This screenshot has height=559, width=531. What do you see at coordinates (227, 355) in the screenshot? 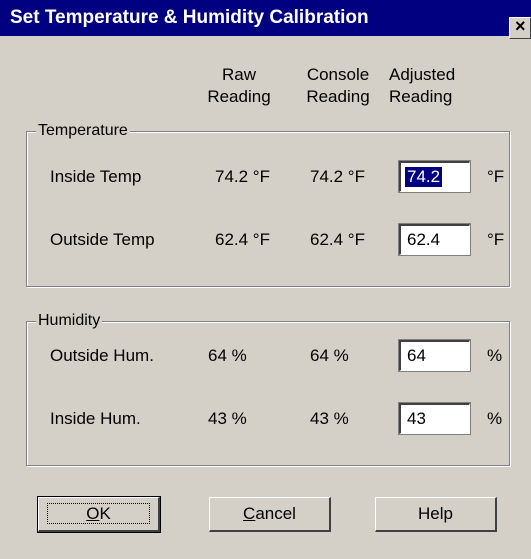
I see `outside-hum-raw: 64 %` at bounding box center [227, 355].